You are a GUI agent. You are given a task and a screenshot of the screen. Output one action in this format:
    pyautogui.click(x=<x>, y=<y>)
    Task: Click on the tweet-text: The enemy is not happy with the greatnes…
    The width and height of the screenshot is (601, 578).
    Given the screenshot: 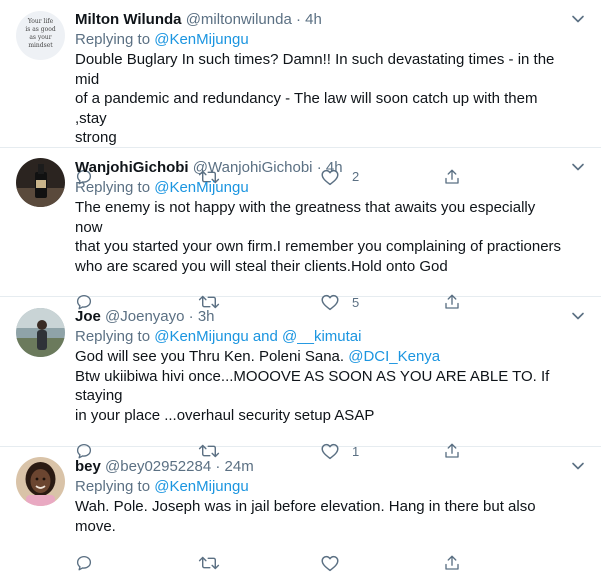 What is the action you would take?
    pyautogui.click(x=320, y=237)
    